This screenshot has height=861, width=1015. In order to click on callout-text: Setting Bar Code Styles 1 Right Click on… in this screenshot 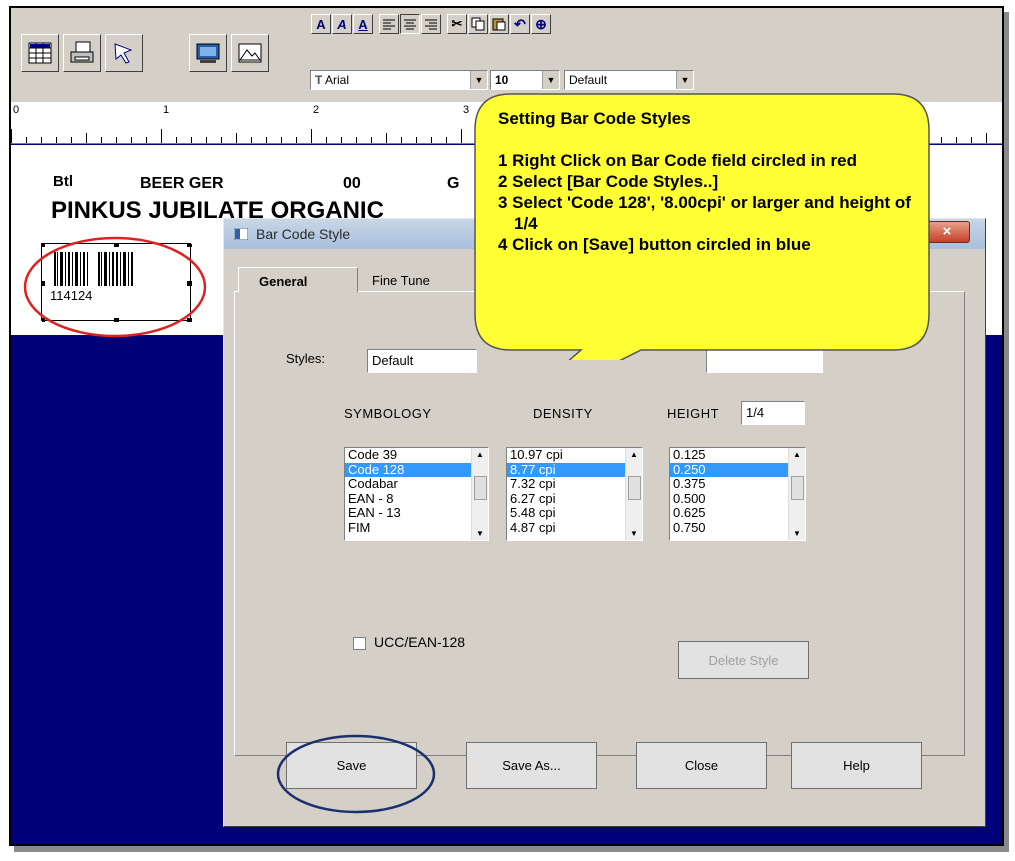, I will do `click(713, 181)`.